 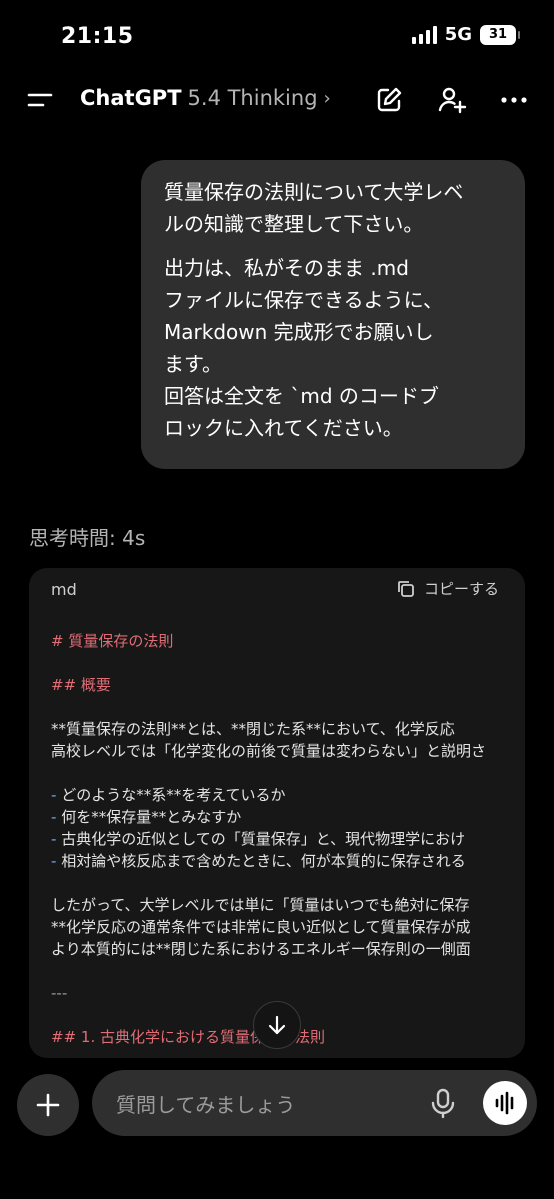 What do you see at coordinates (461, 589) in the screenshot?
I see `copy-label: コピーする` at bounding box center [461, 589].